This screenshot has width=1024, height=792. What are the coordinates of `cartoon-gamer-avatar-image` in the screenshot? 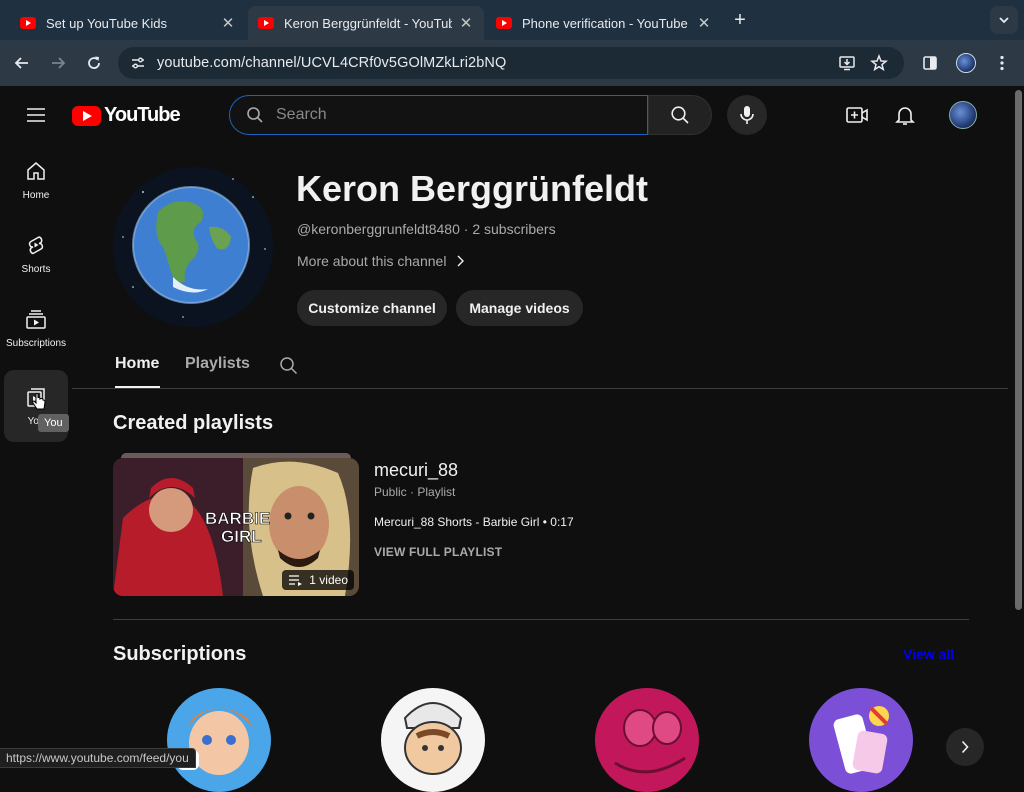 It's located at (219, 740).